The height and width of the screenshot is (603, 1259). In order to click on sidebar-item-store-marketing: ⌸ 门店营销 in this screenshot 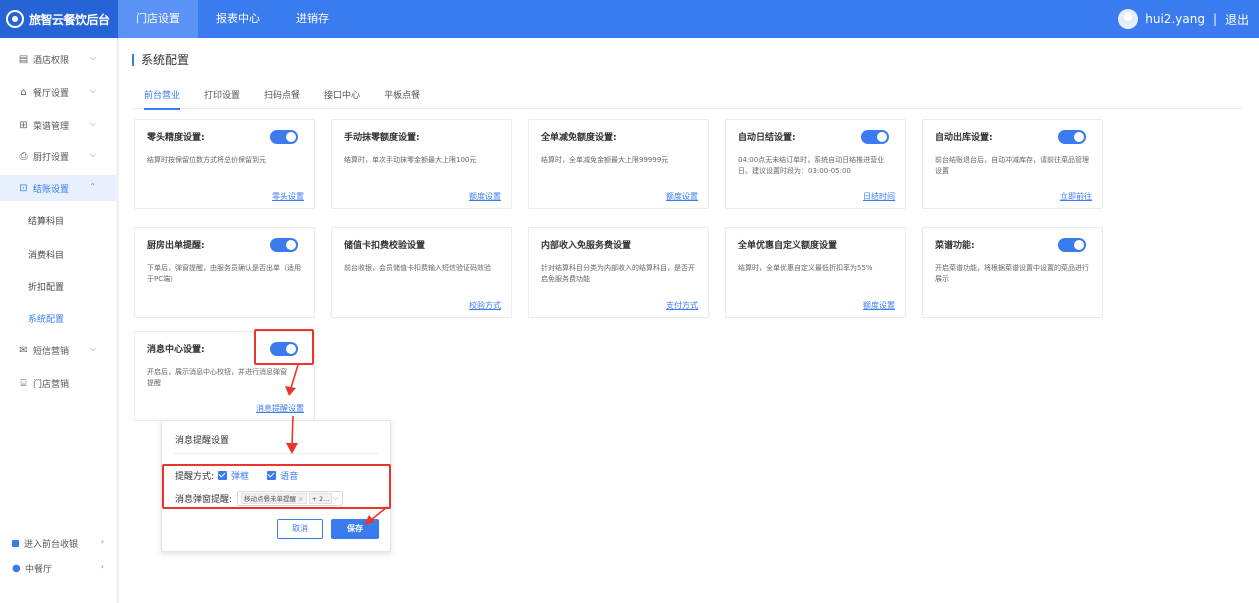, I will do `click(59, 383)`.